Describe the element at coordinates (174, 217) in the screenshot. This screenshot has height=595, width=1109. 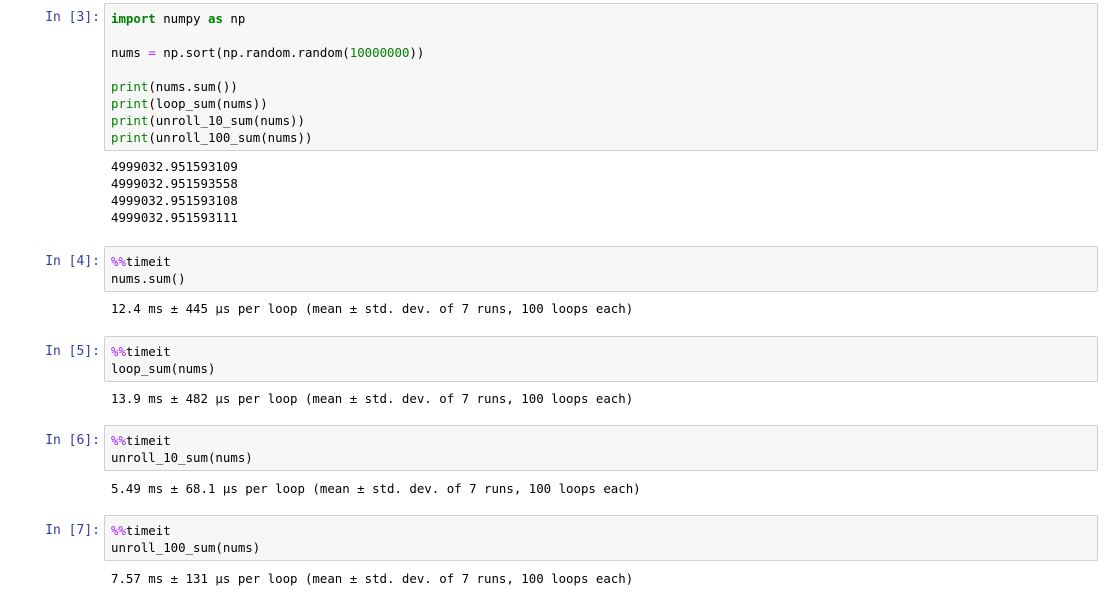
I see `output-line: 4999032.951593111` at that location.